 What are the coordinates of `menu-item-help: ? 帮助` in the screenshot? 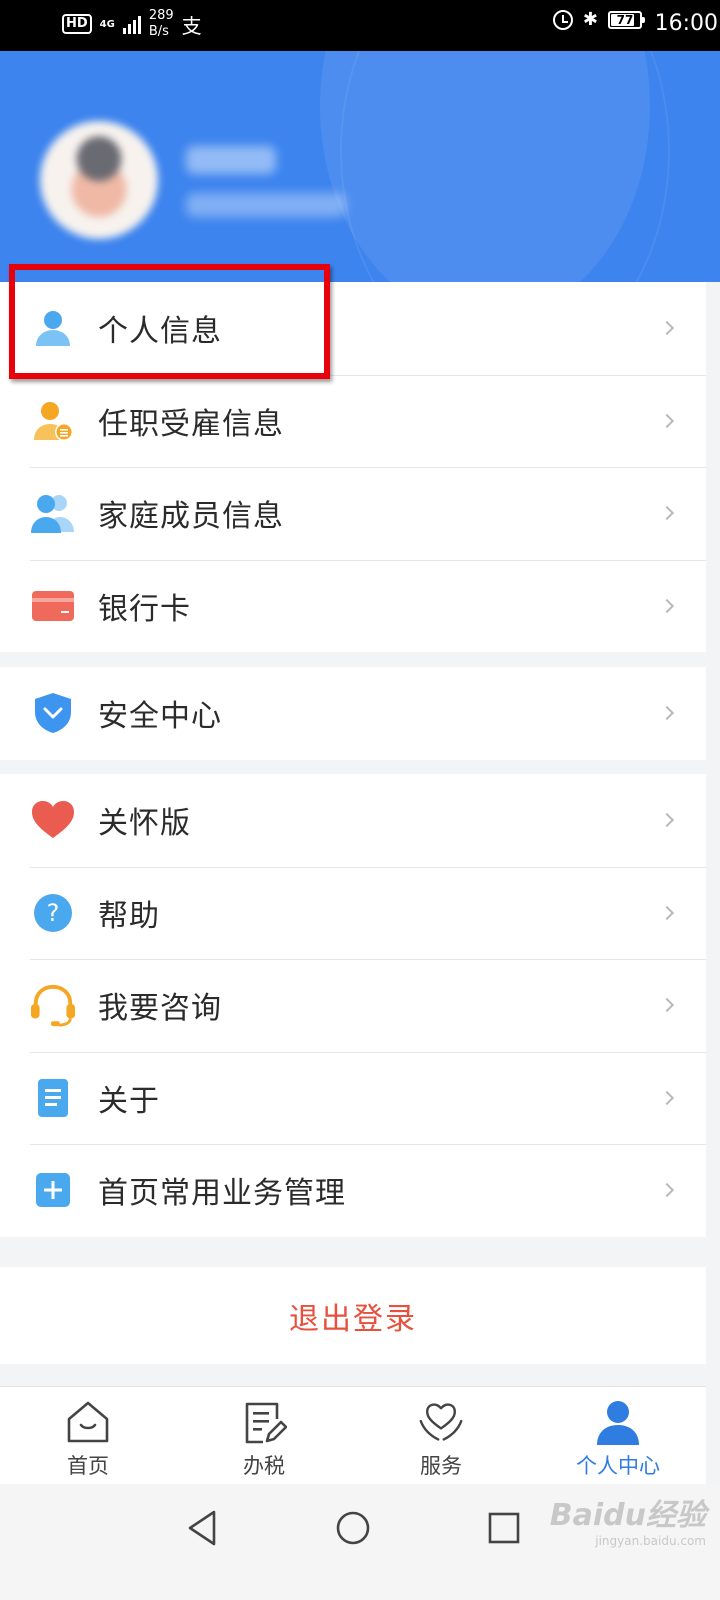 It's located at (353, 913).